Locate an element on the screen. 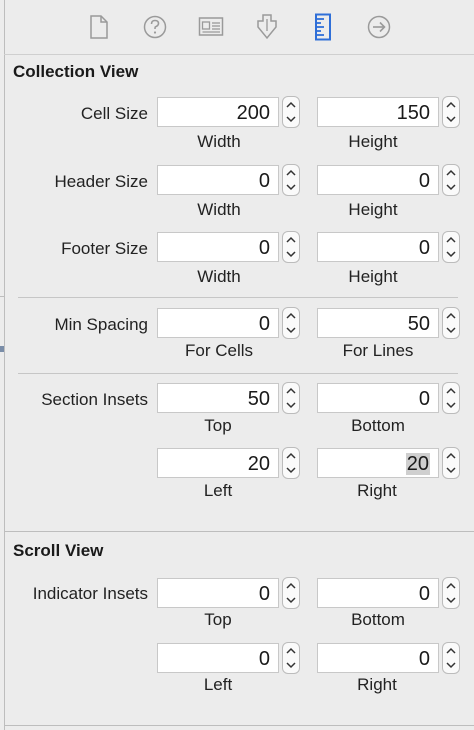  inset-top-field: 50 is located at coordinates (218, 398).